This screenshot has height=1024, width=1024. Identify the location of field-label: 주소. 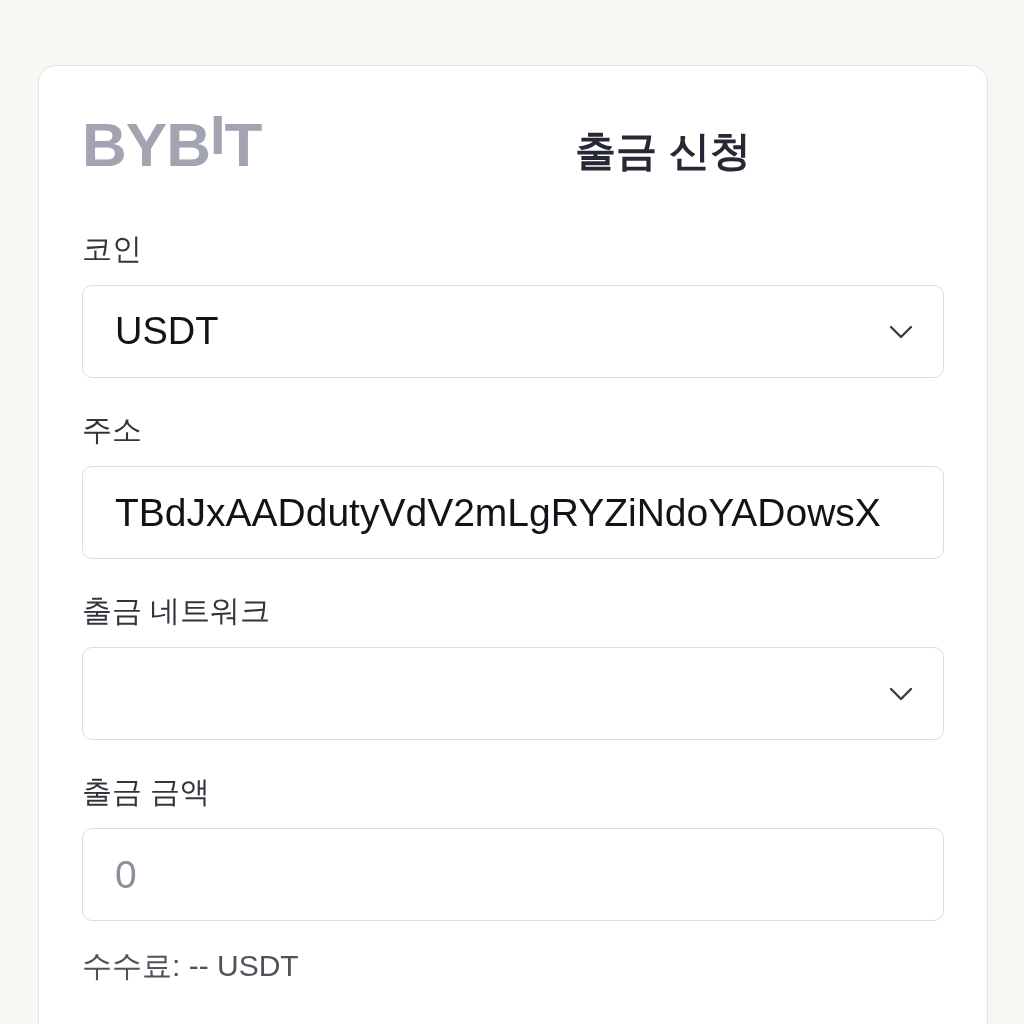
(112, 430).